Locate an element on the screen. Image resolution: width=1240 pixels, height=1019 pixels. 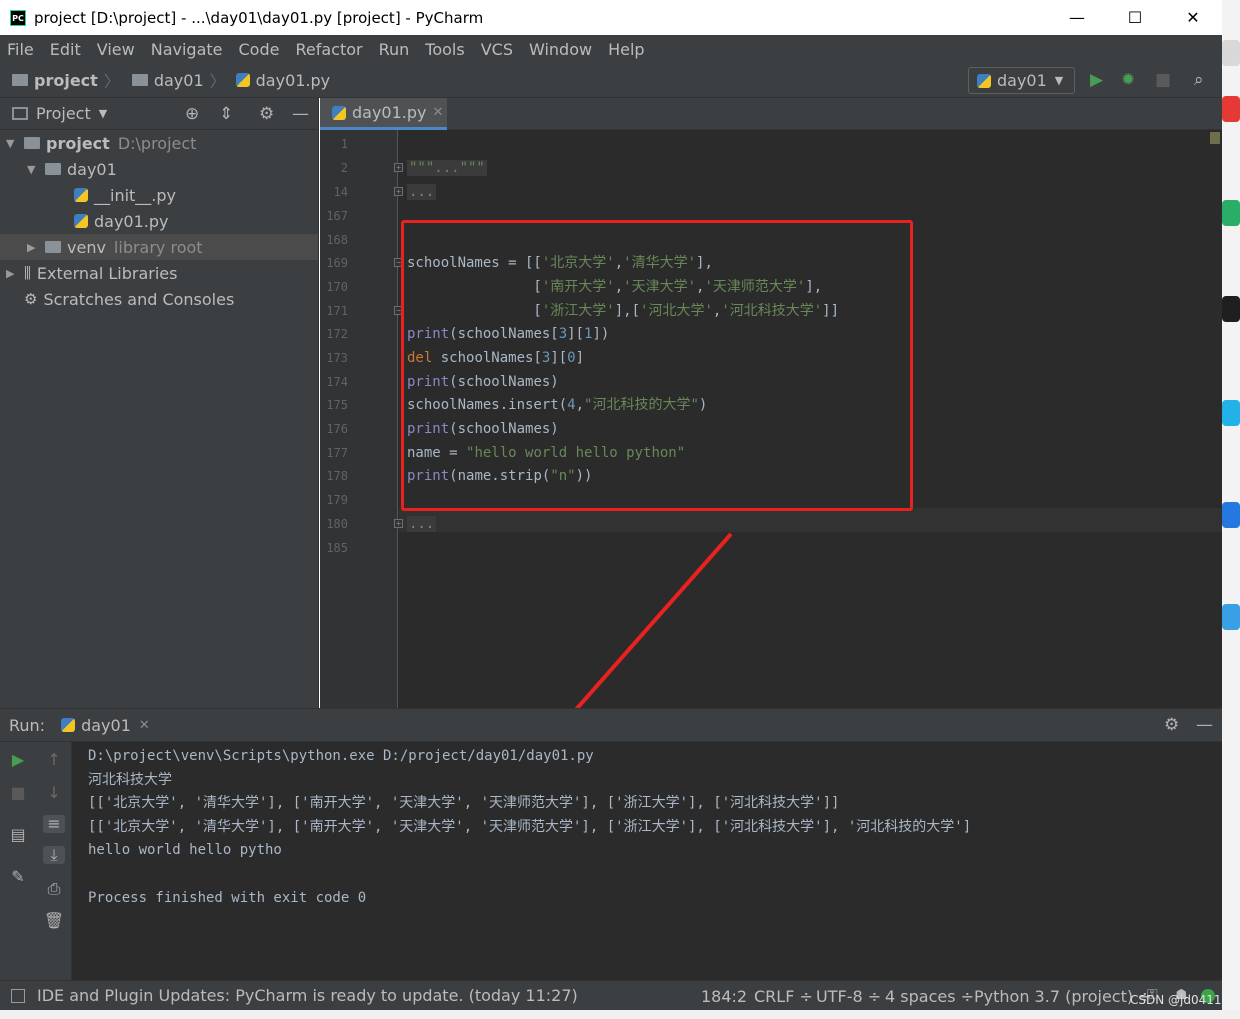
tab-label: day01.py is located at coordinates (389, 112).